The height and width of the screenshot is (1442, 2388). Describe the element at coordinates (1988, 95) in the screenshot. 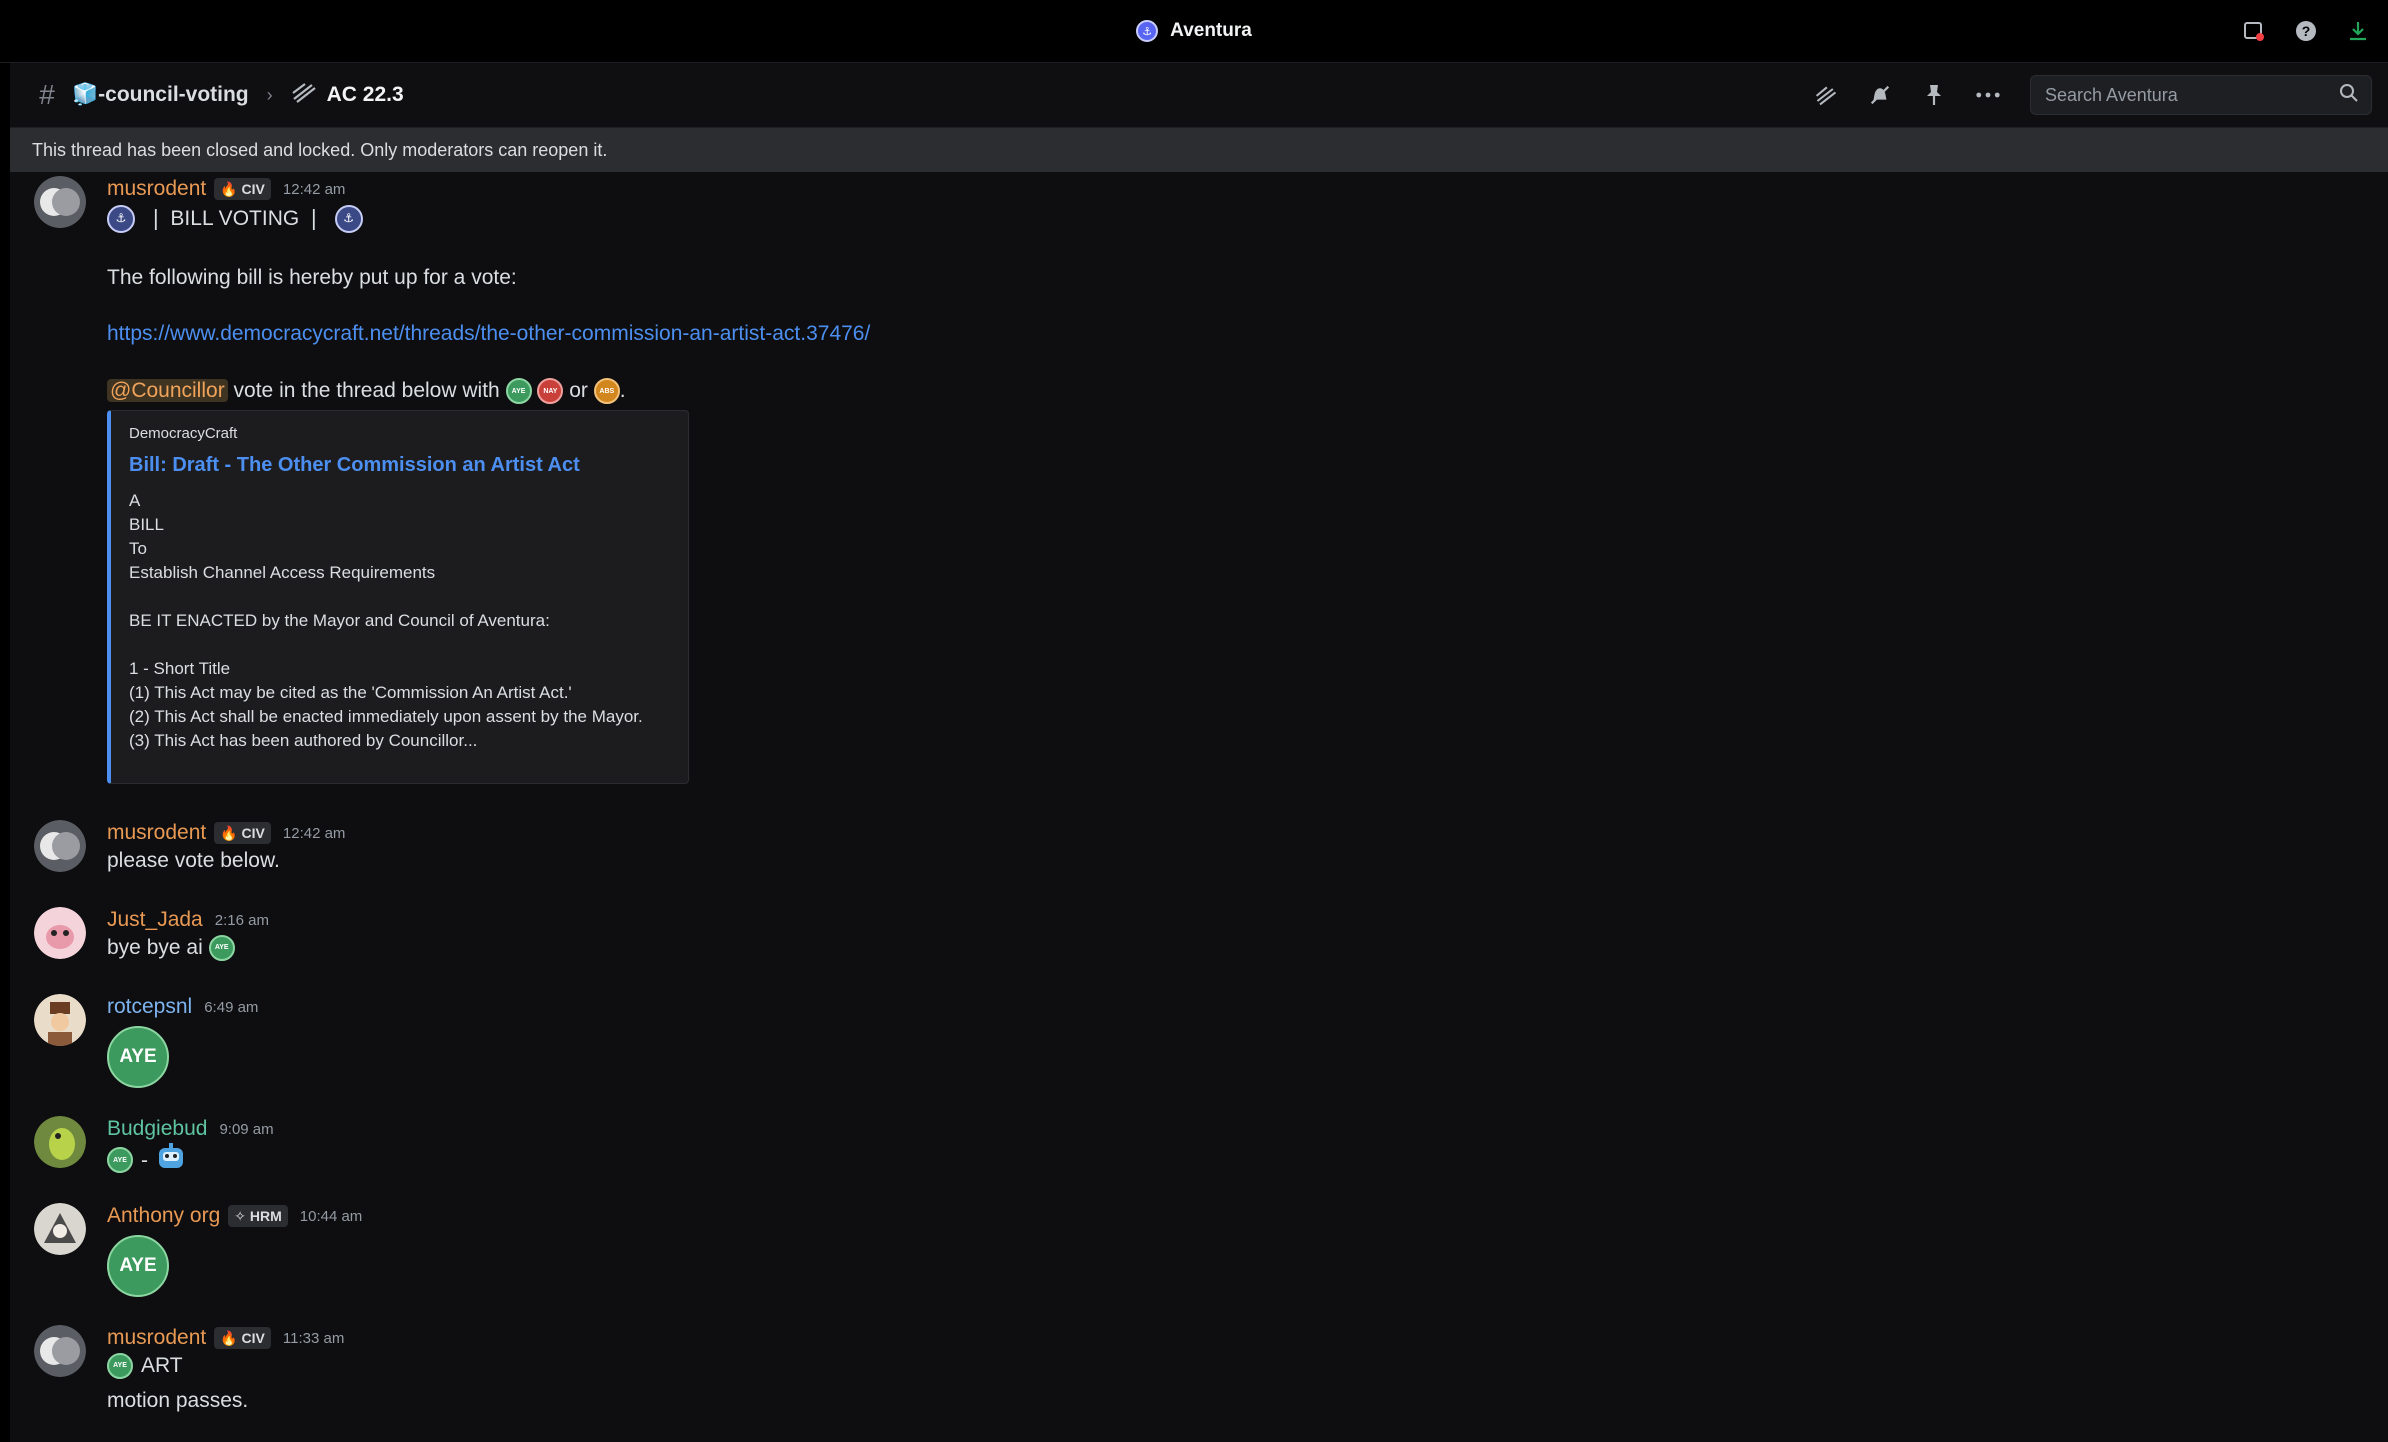

I see `more-icon` at that location.